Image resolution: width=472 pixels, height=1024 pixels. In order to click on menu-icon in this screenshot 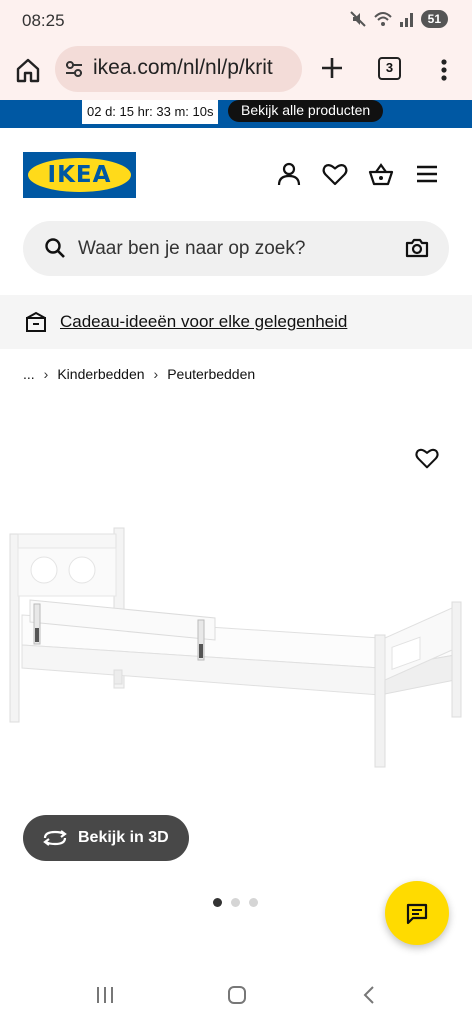, I will do `click(427, 174)`.